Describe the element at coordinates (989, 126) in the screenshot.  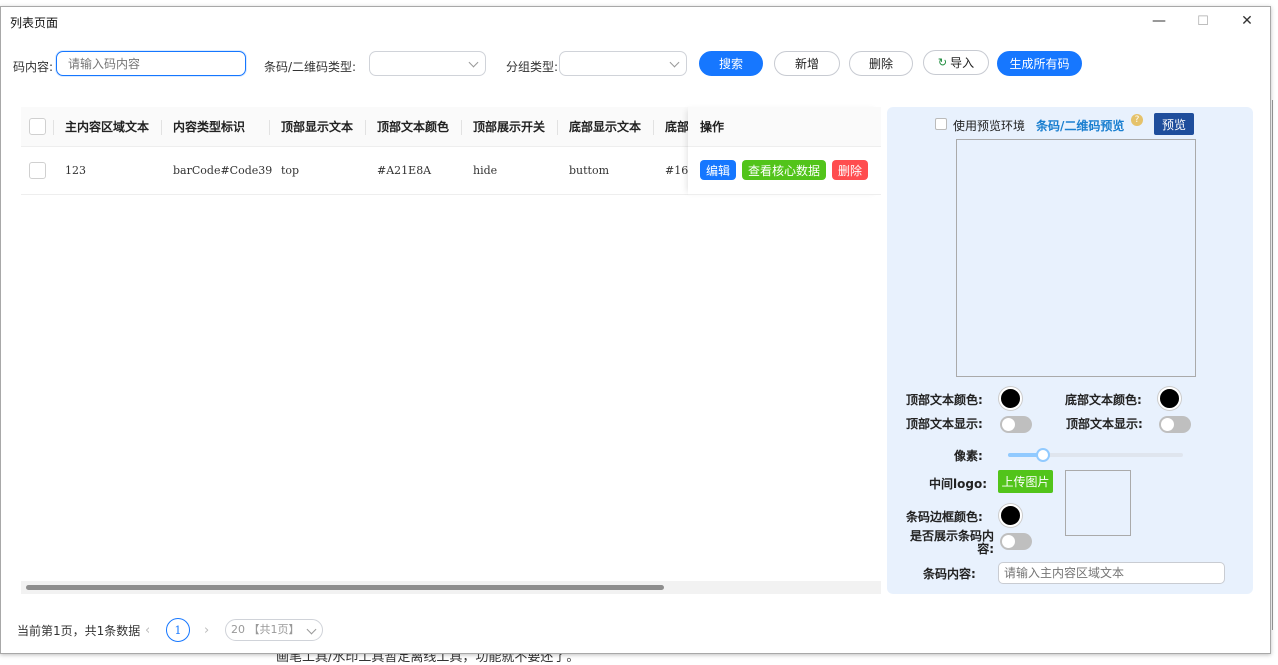
I see `use-preview-env-label: 使用预览环境` at that location.